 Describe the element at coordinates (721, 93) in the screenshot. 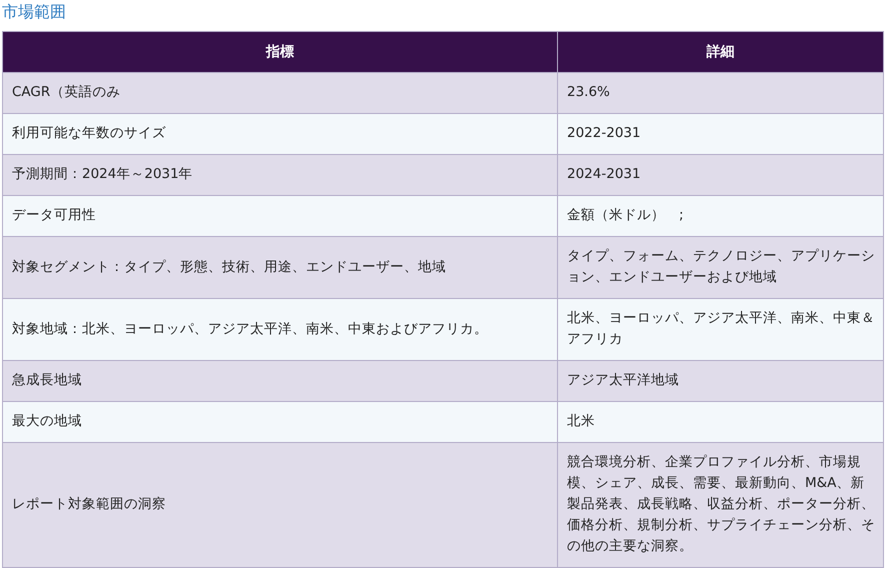

I see `table-cell: 23.6%` at that location.